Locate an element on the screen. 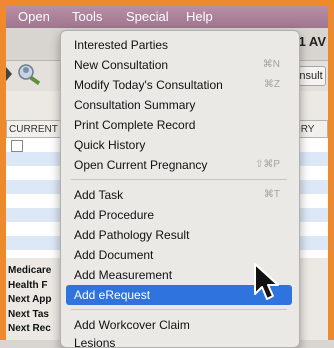 Image resolution: width=334 pixels, height=348 pixels. menu-item-label: Add Measurement is located at coordinates (123, 275).